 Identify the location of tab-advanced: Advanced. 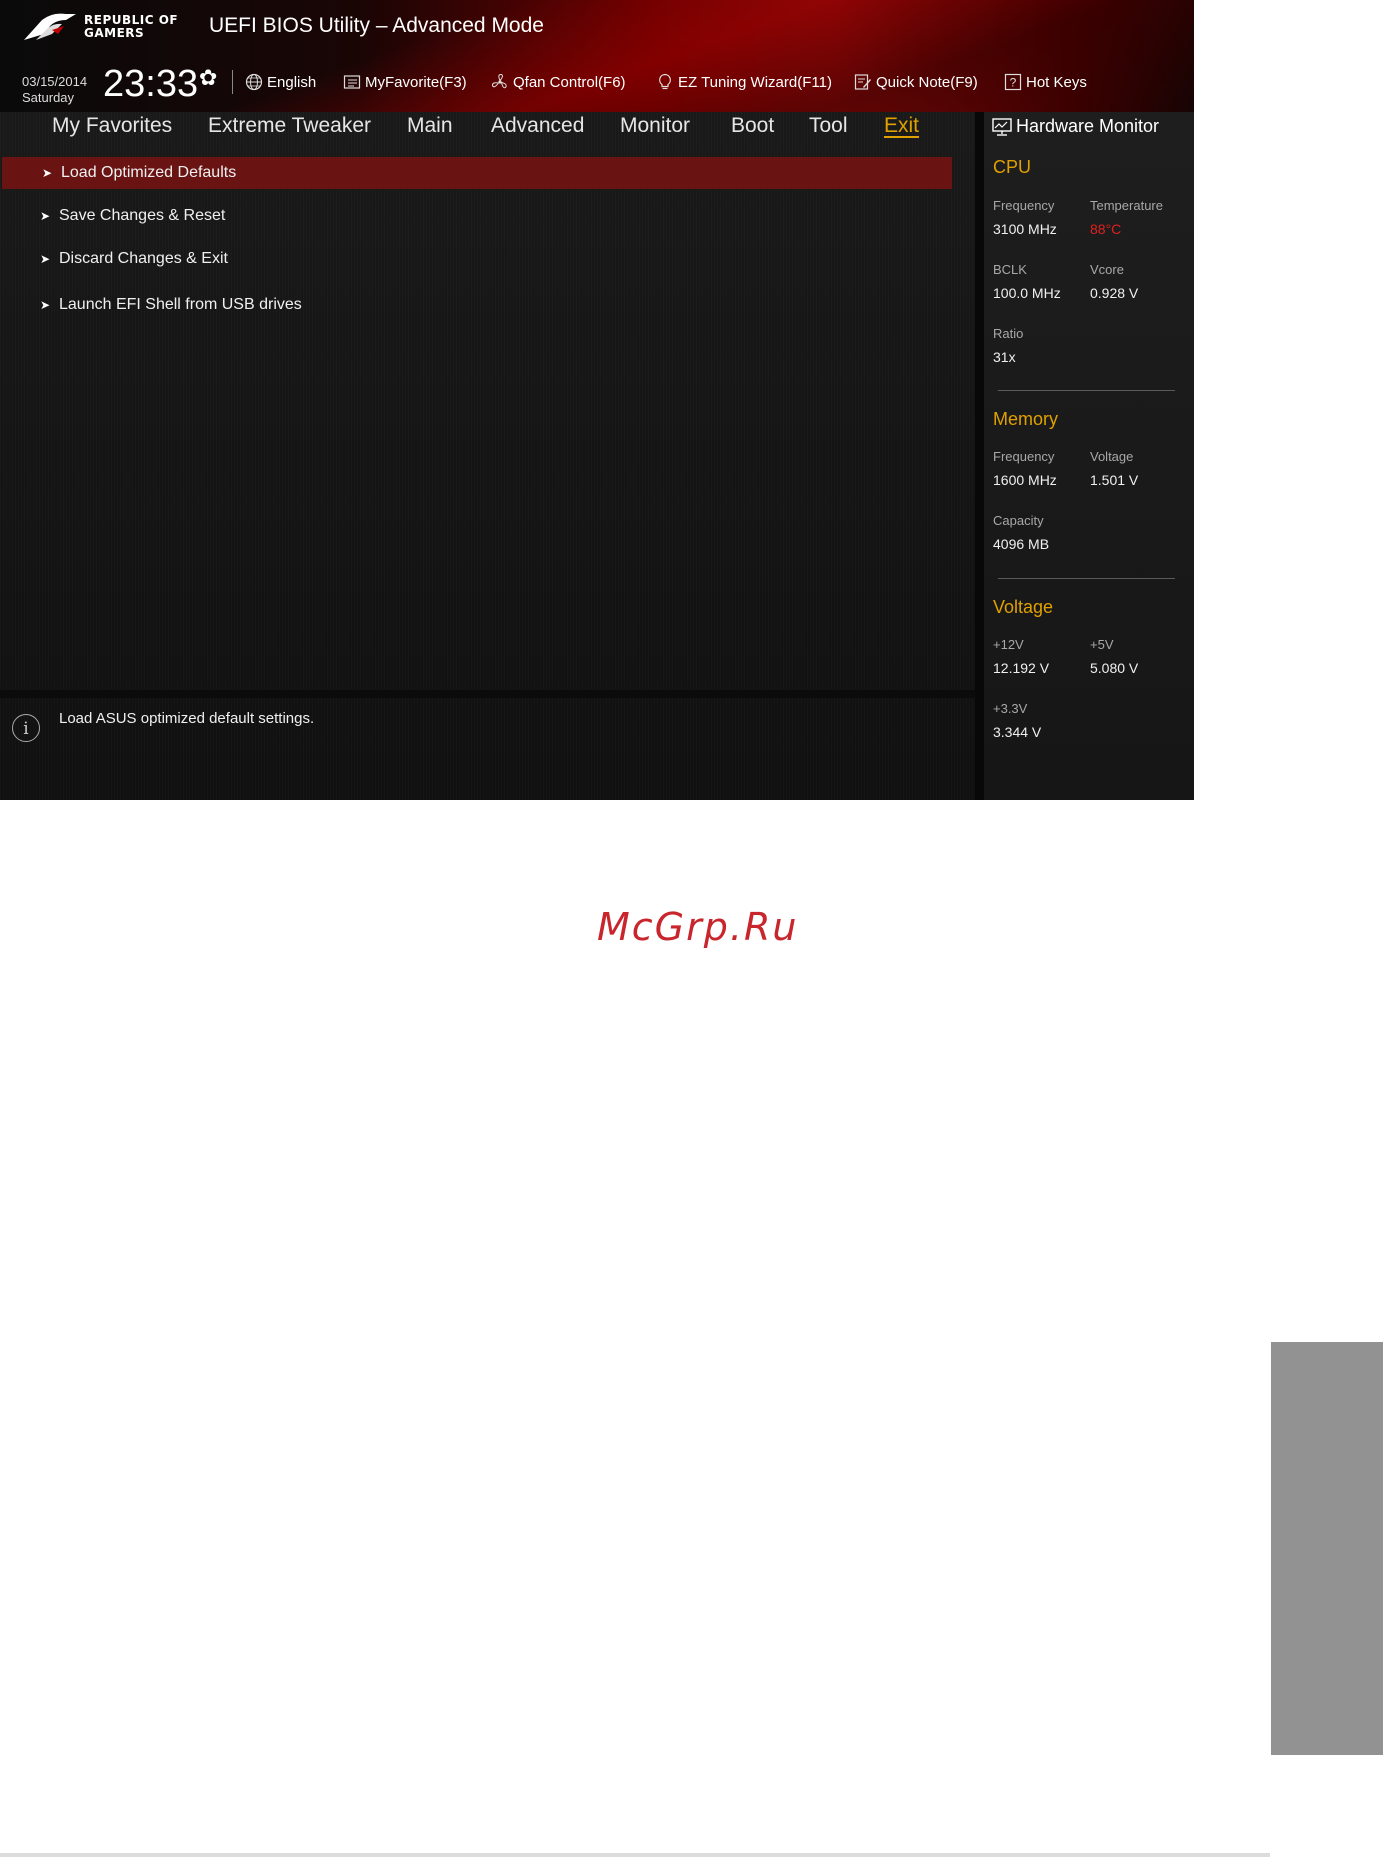
(537, 126).